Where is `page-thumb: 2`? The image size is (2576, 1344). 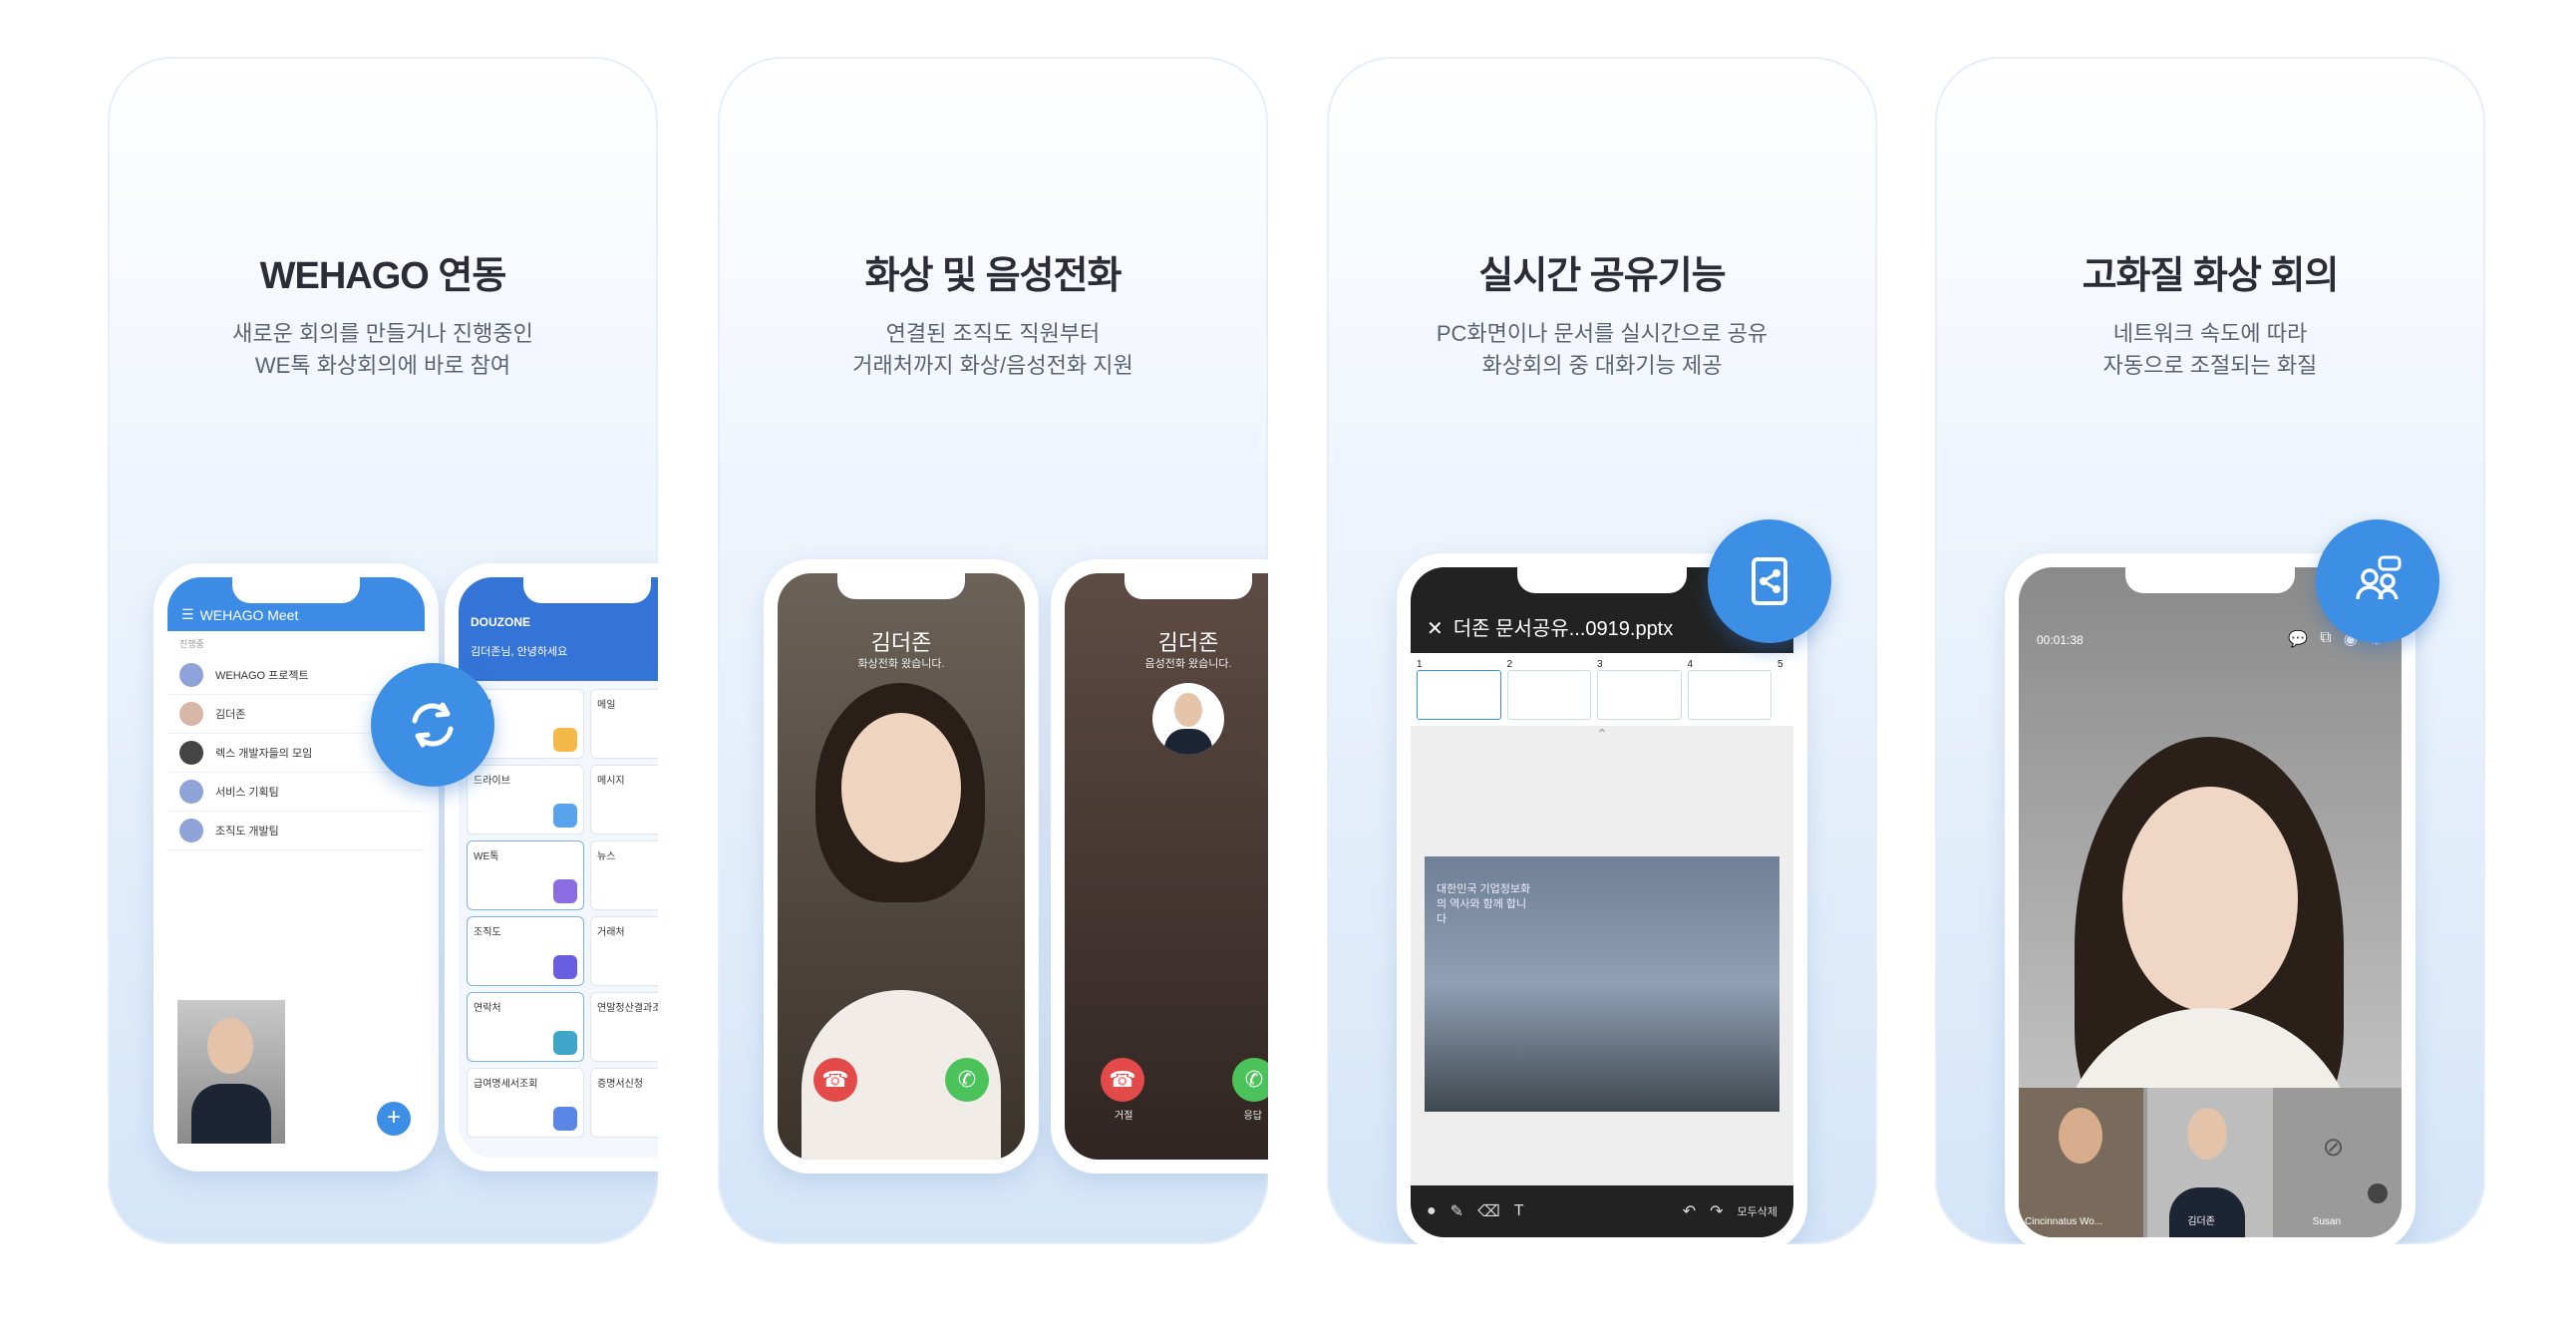
page-thumb: 2 is located at coordinates (1548, 689).